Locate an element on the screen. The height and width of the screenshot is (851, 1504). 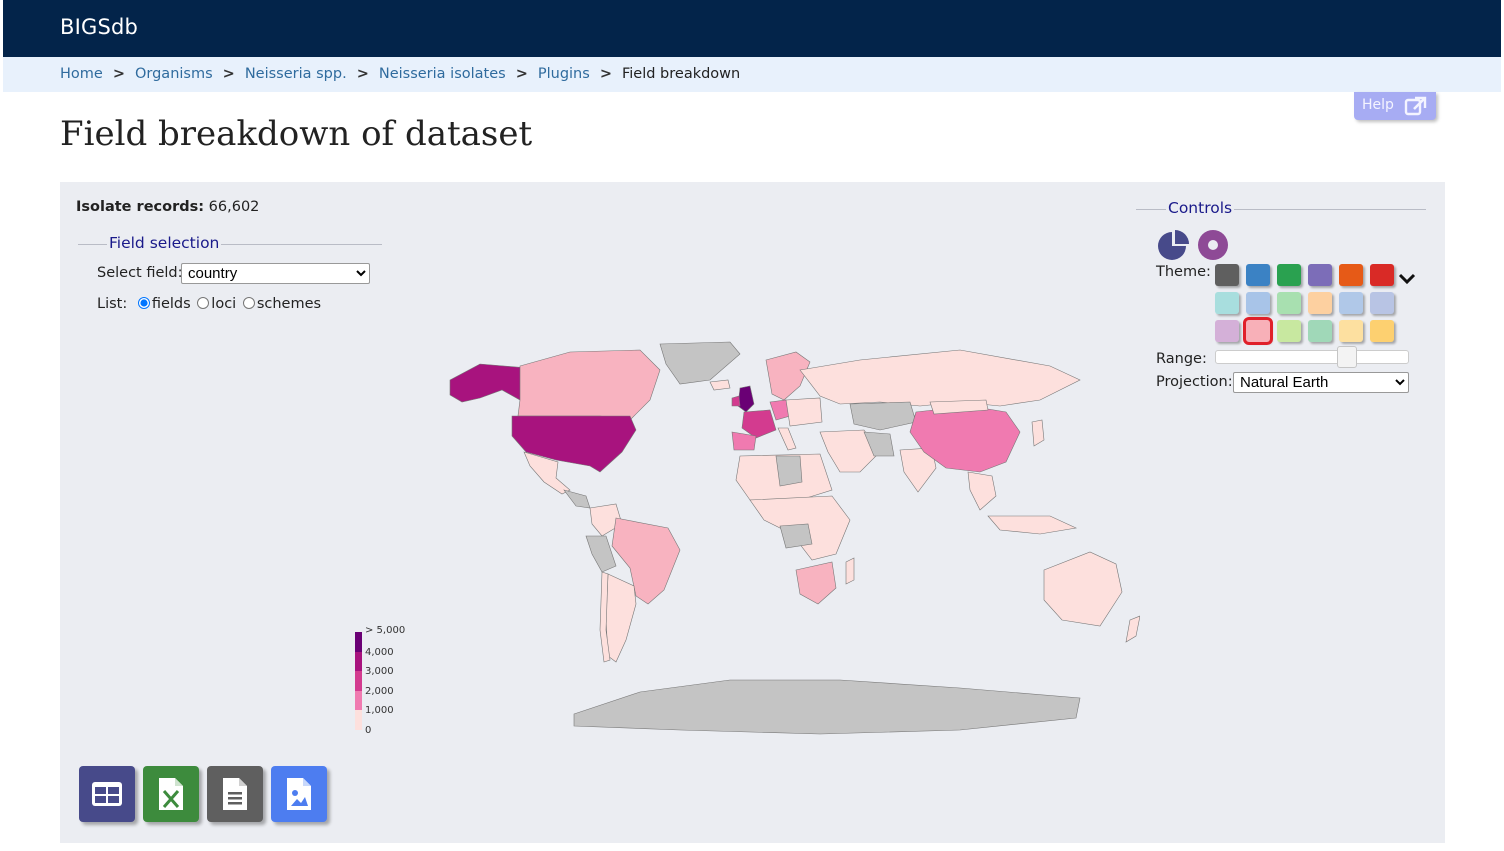
breadcrumb-neisseria-isolates: Neisseria isolates is located at coordinates (442, 74).